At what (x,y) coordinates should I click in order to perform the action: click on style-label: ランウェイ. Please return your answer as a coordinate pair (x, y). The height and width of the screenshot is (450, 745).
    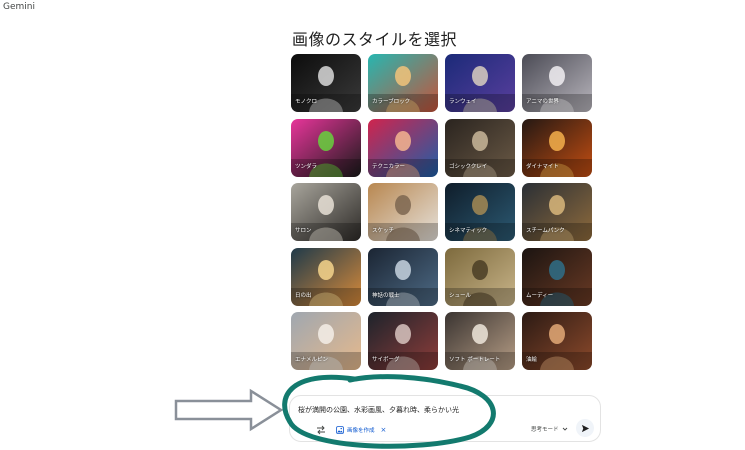
    Looking at the image, I should click on (463, 102).